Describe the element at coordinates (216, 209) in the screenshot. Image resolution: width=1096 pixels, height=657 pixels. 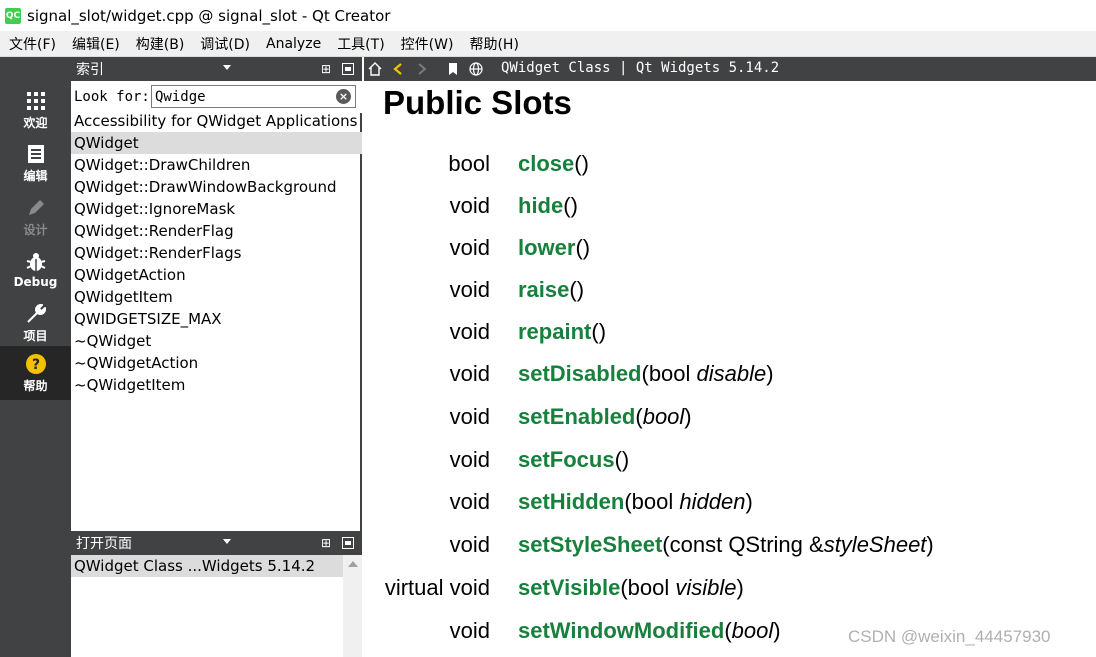
I see `list-item: QWidget::IgnoreMask` at that location.